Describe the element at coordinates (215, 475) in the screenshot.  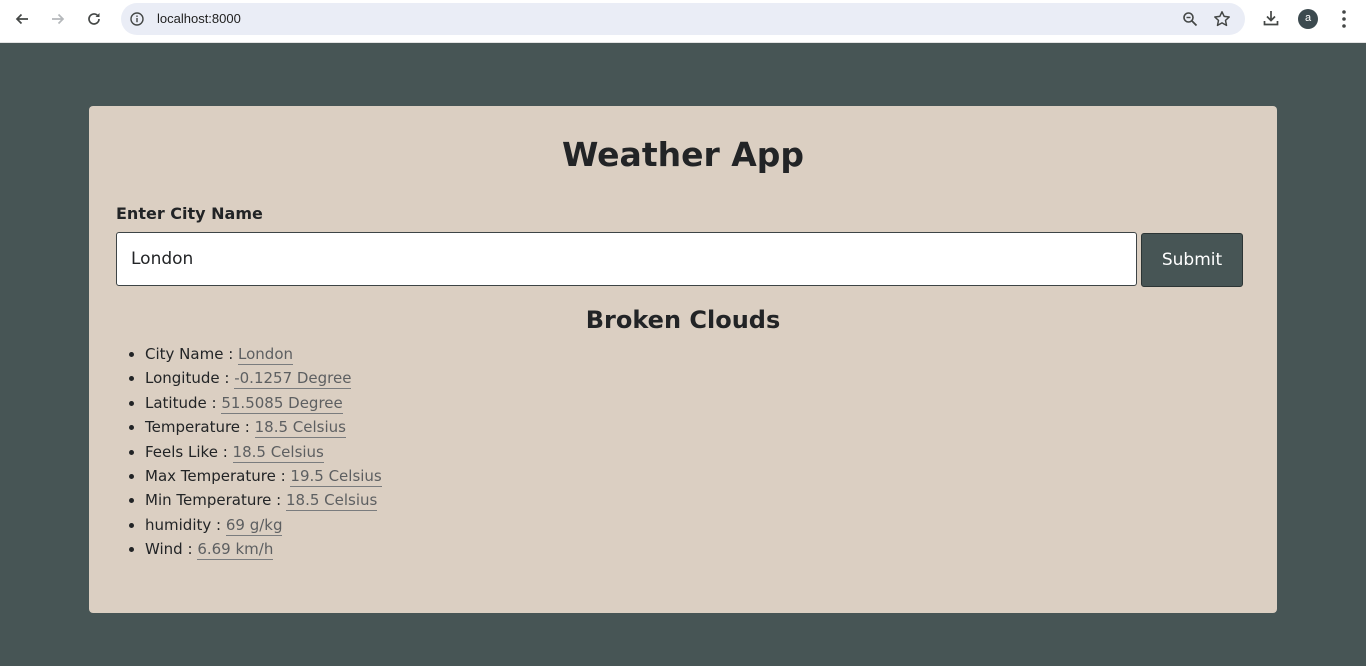
I see `detail-label: Max Temperature :` at that location.